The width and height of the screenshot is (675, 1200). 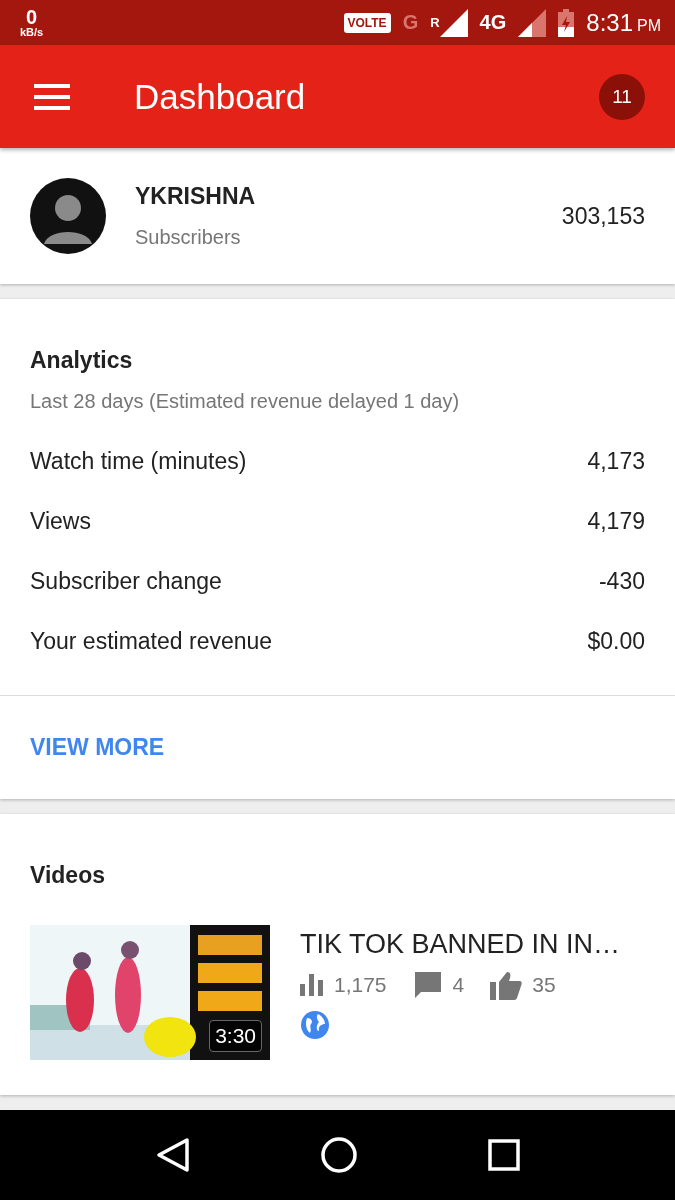 What do you see at coordinates (188, 237) in the screenshot?
I see `subscribers-label: Subscribers` at bounding box center [188, 237].